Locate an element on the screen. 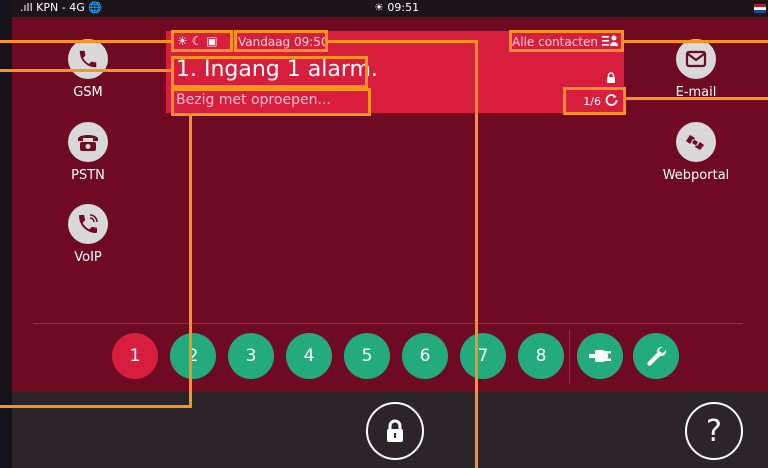  sun-icon: ☀ is located at coordinates (379, 7).